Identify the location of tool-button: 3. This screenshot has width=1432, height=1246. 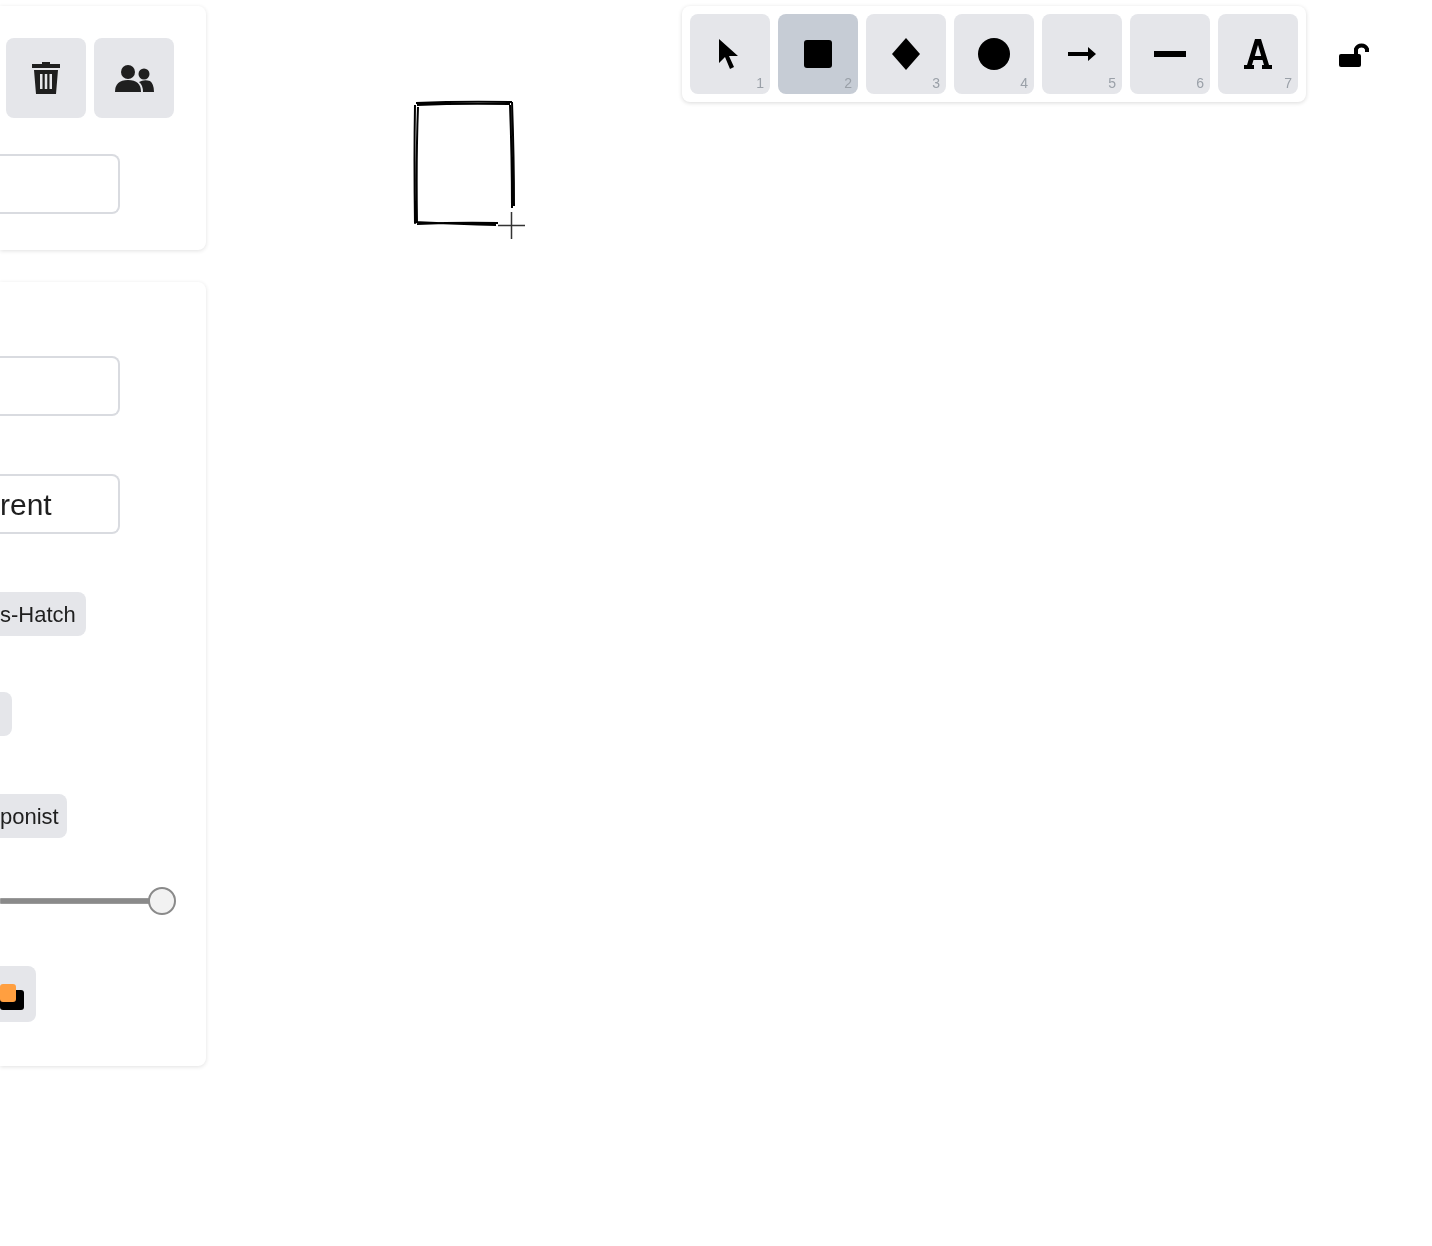
(906, 54).